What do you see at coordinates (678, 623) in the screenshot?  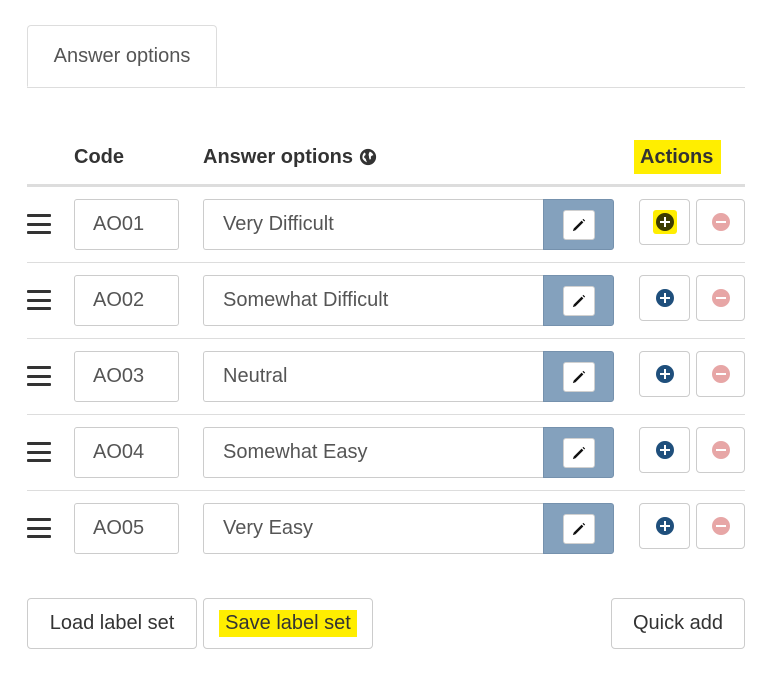 I see `quick-add-button: Quick add` at bounding box center [678, 623].